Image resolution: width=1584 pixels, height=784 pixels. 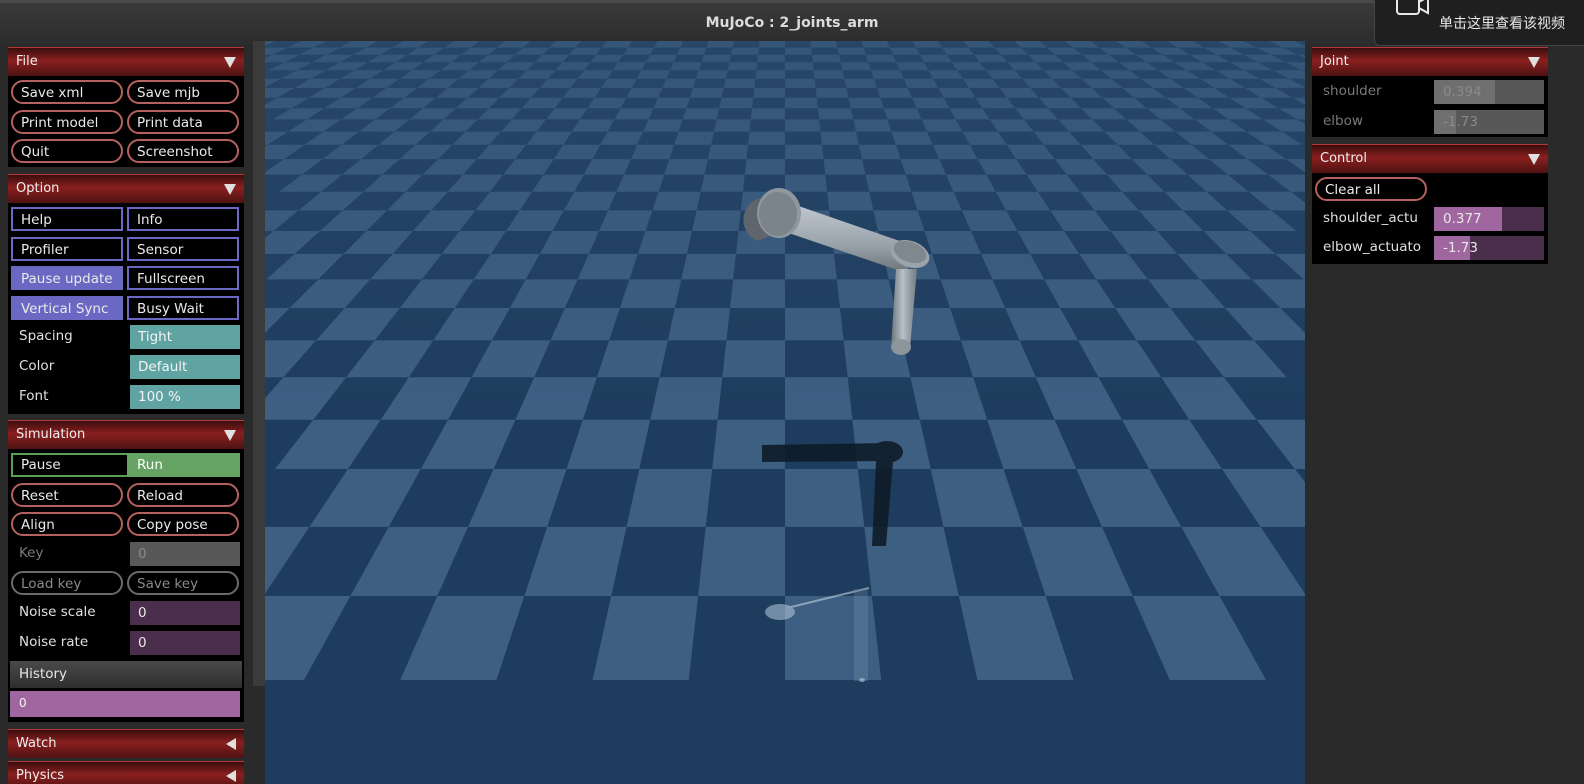 I want to click on watch-section-header: Watch, so click(x=126, y=743).